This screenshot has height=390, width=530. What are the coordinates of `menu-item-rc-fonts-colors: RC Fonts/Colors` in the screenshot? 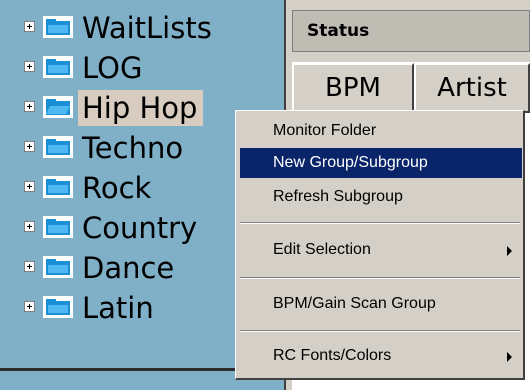 It's located at (381, 356).